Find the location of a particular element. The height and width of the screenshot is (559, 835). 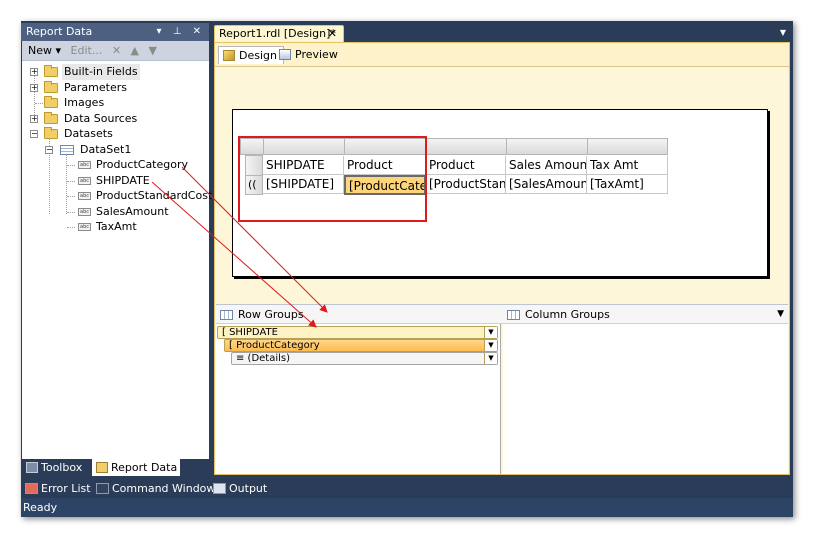

report-data-title: Report Data is located at coordinates (59, 31).